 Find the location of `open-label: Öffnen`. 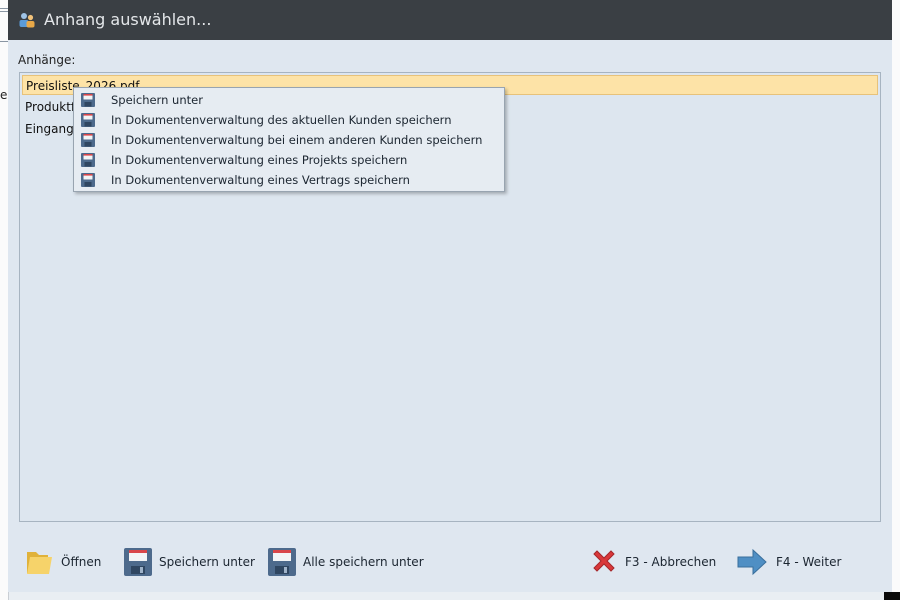

open-label: Öffnen is located at coordinates (81, 562).